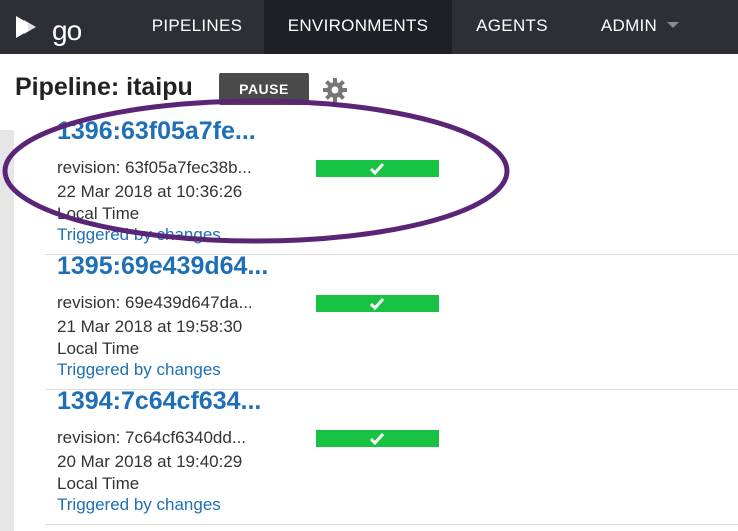 The image size is (738, 531). I want to click on top-nav-bar: go PIPELINES ENVIRONMENTS AGENTS ADMIN, so click(369, 27).